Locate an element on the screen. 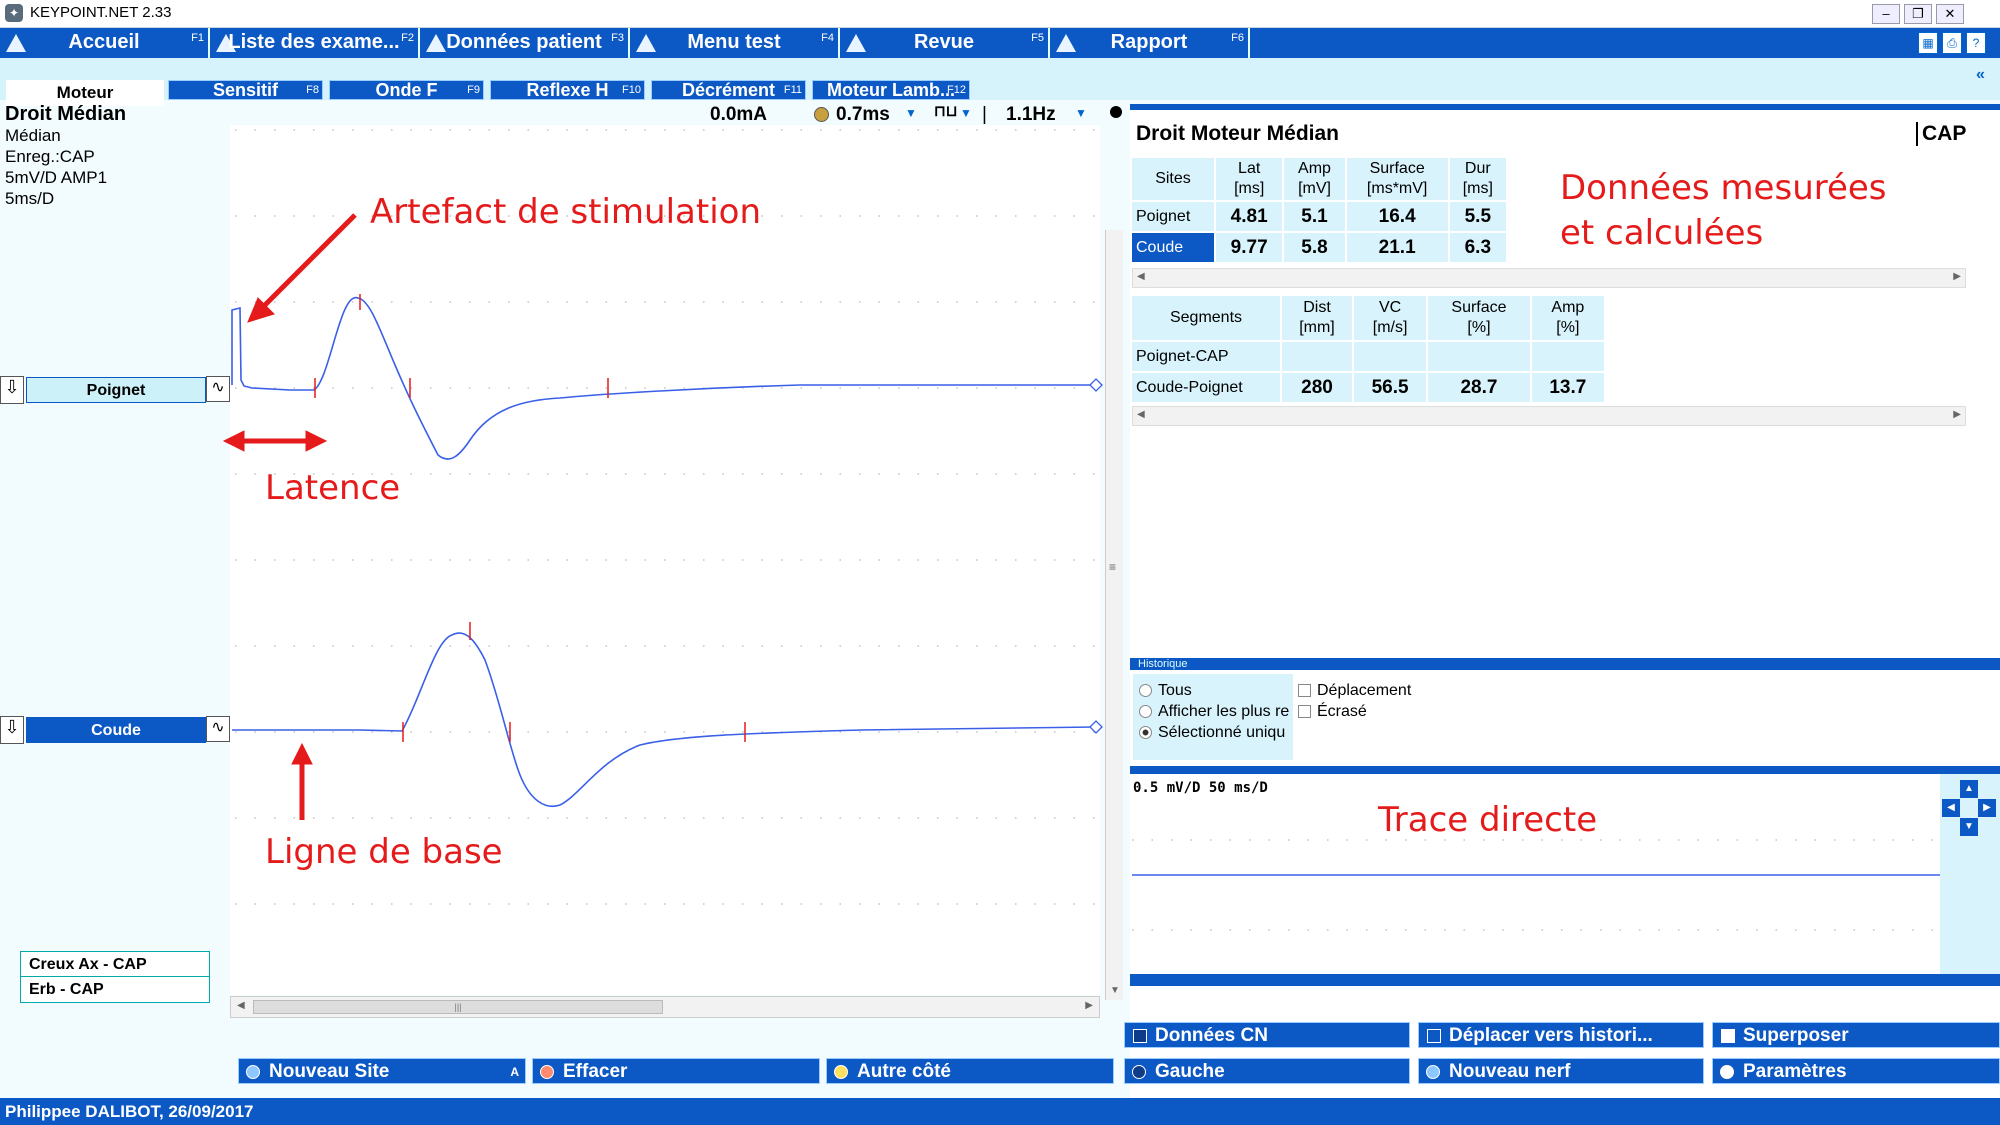 The height and width of the screenshot is (1125, 2000). print-icon: ⎙ is located at coordinates (1952, 43).